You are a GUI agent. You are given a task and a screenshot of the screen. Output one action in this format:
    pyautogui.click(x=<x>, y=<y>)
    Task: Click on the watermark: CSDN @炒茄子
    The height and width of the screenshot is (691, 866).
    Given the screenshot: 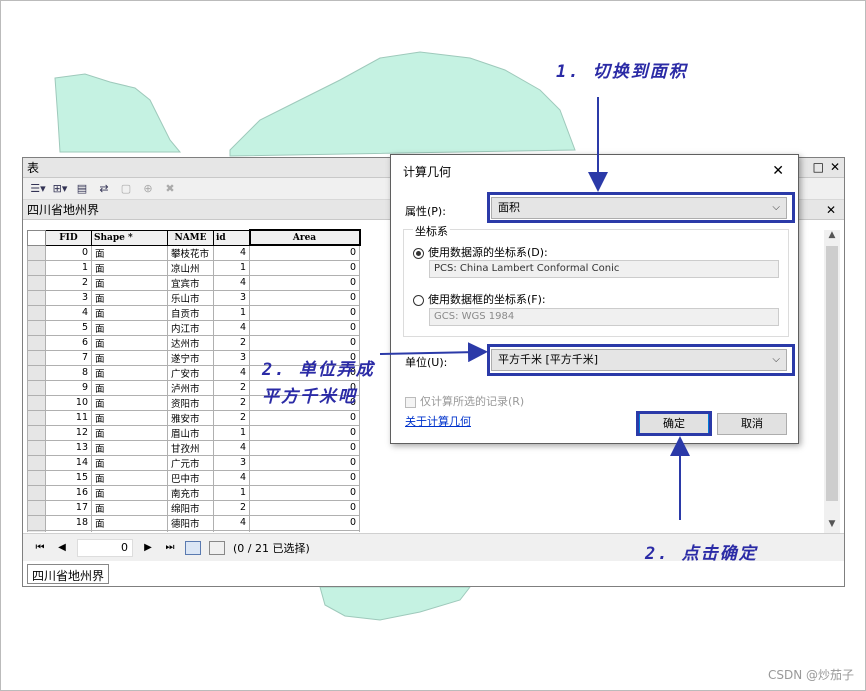 What is the action you would take?
    pyautogui.click(x=810, y=675)
    